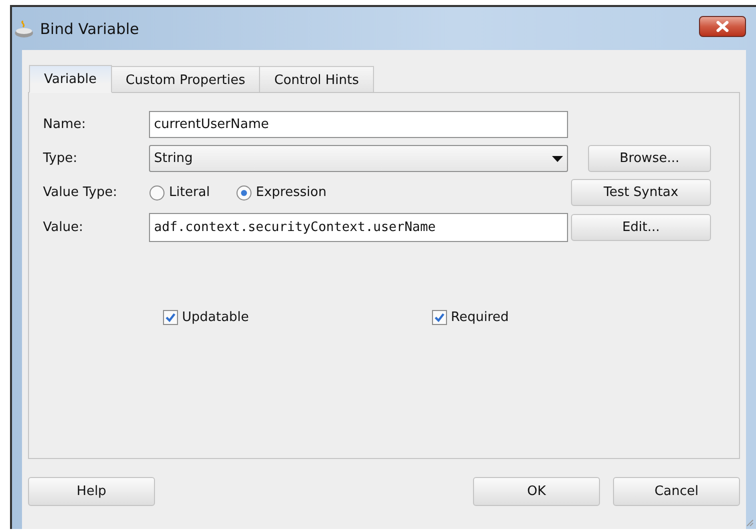 Image resolution: width=756 pixels, height=531 pixels. Describe the element at coordinates (358, 158) in the screenshot. I see `type-dropdown: String` at that location.